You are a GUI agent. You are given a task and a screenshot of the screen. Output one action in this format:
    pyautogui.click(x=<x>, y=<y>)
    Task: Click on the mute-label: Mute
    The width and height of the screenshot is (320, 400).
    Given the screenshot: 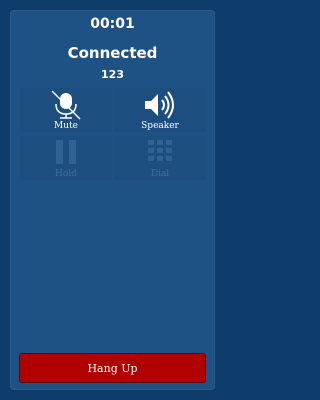 What is the action you would take?
    pyautogui.click(x=66, y=126)
    